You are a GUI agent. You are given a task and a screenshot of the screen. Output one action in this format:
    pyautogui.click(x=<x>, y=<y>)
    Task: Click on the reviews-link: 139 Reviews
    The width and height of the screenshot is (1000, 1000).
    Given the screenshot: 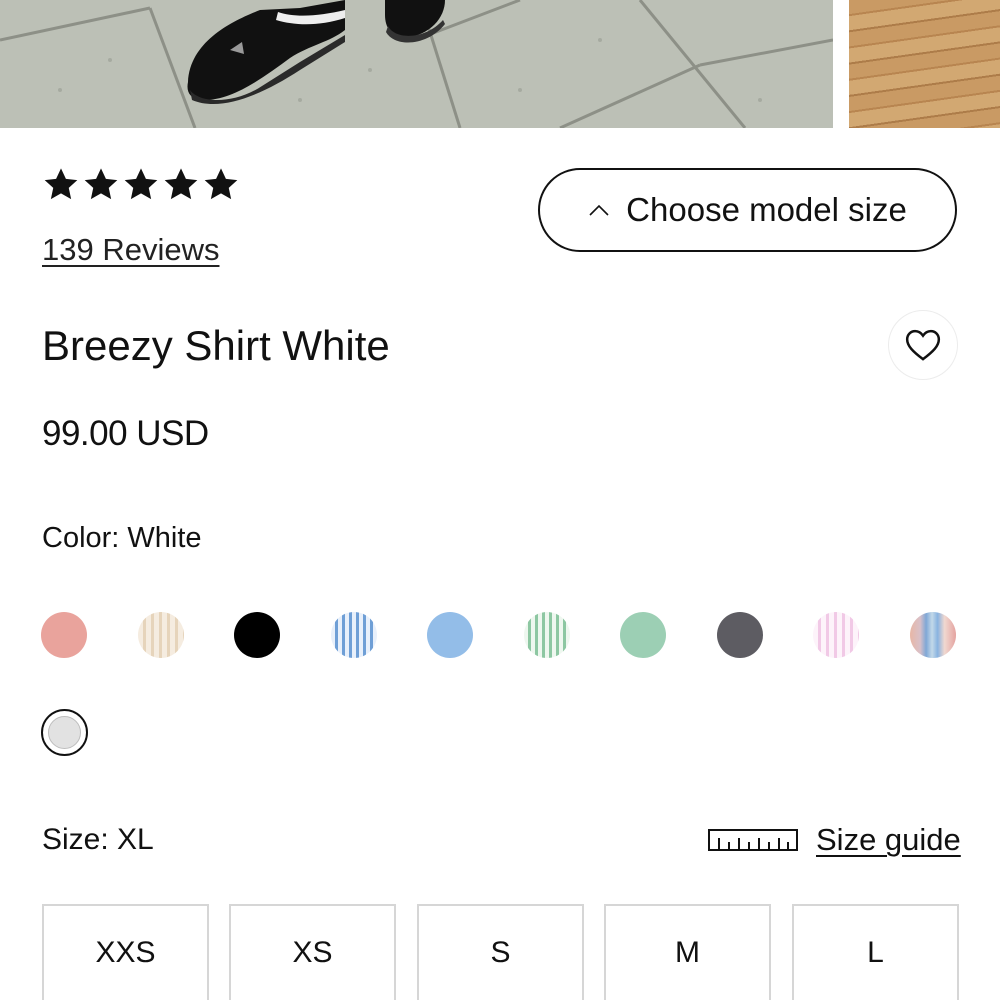 What is the action you would take?
    pyautogui.click(x=130, y=250)
    